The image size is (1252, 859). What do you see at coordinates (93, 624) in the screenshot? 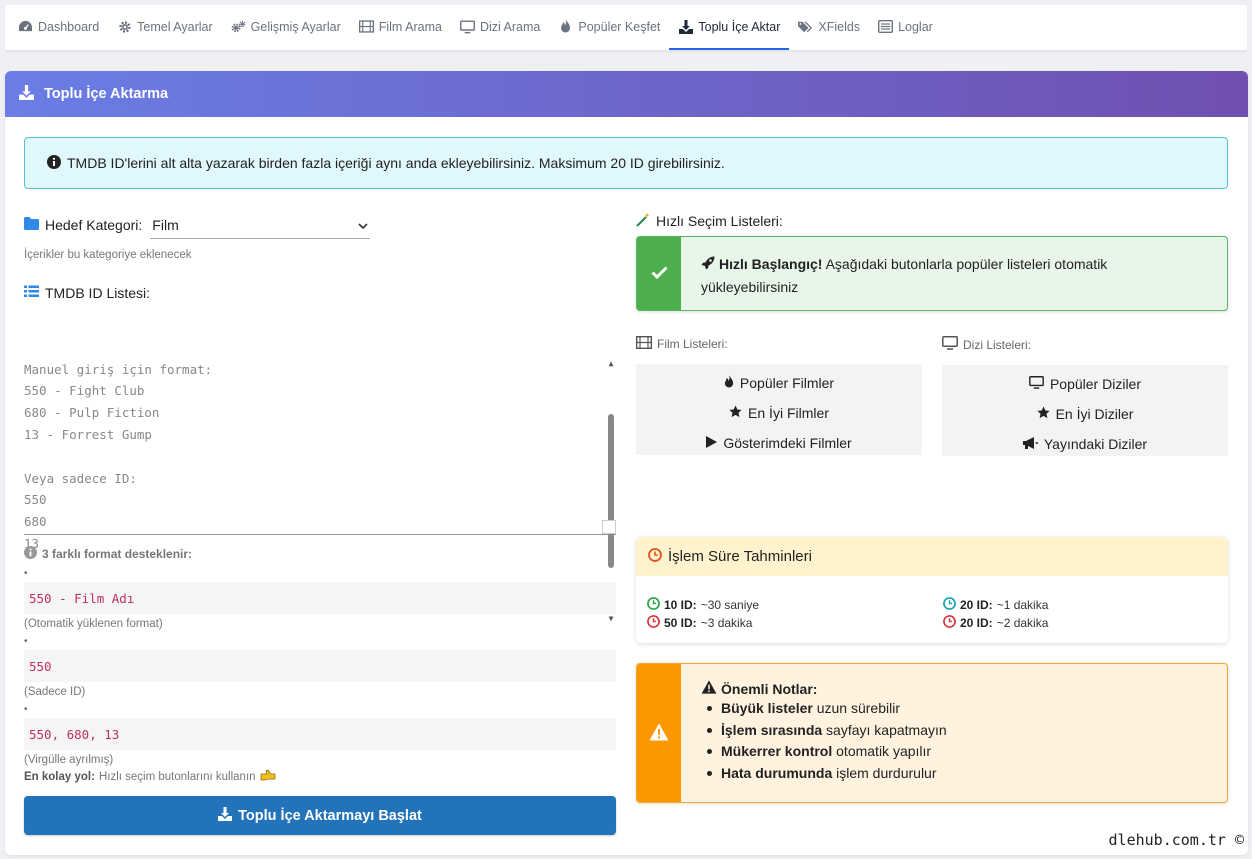
I see `format-note-1: (Otomatik yüklenen format)` at bounding box center [93, 624].